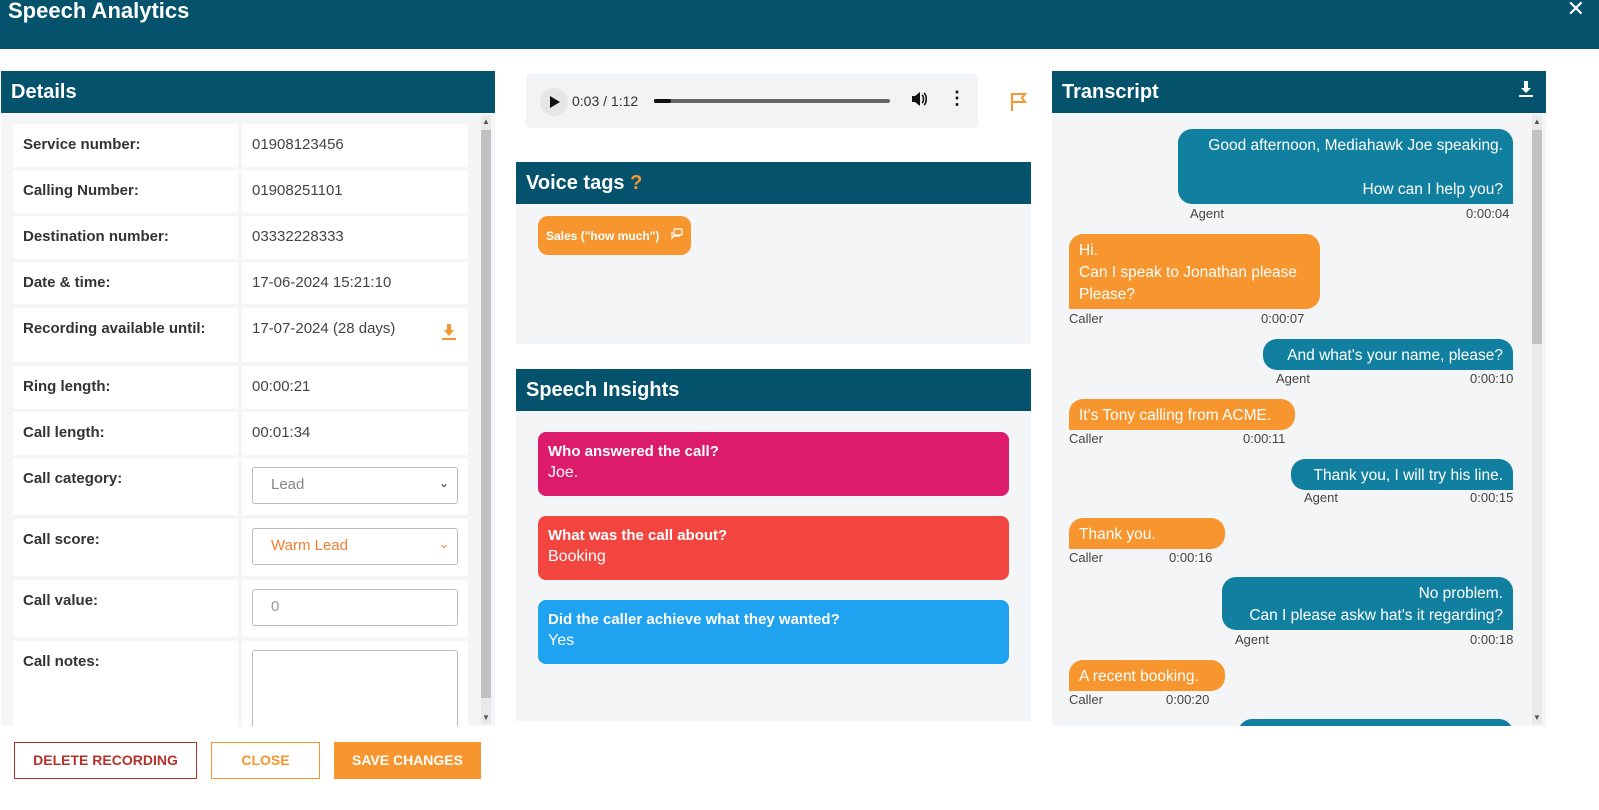 This screenshot has height=810, width=1599. I want to click on details-scrollbar: ▲ ▼, so click(486, 419).